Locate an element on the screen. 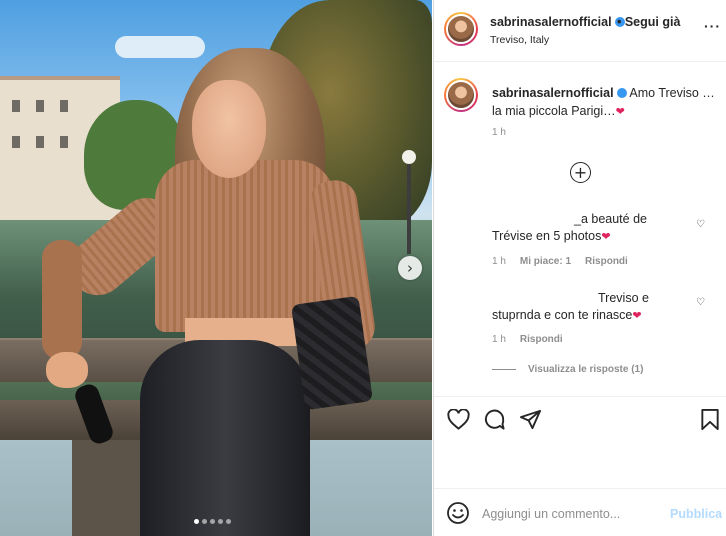  carousel-dots is located at coordinates (212, 521).